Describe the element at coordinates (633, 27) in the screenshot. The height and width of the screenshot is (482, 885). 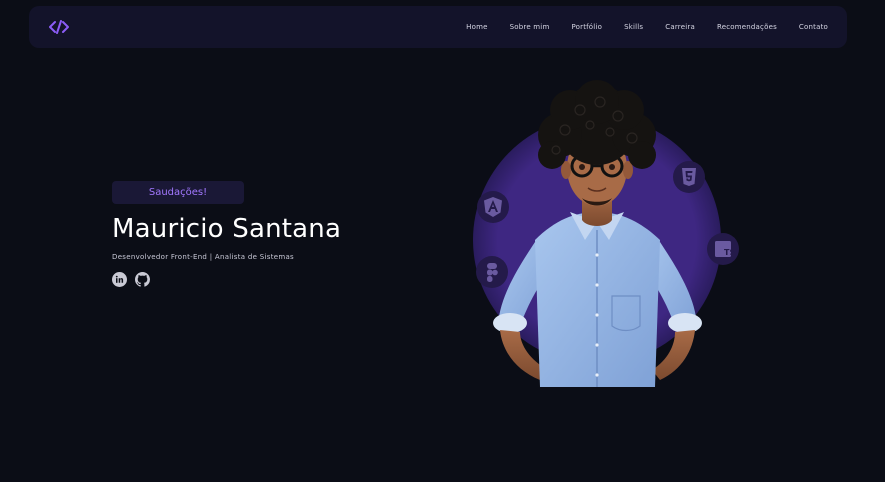
I see `nav-link-skills: Skills` at that location.